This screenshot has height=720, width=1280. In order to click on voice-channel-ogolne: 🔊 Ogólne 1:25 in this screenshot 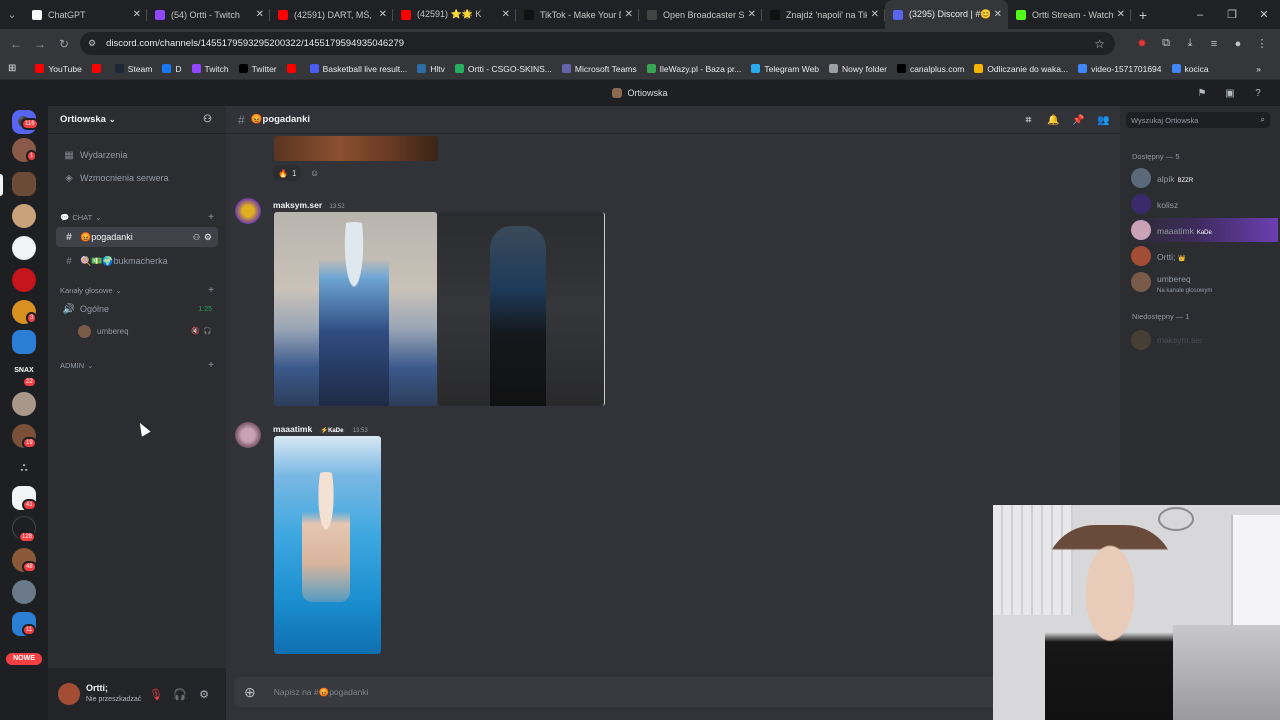, I will do `click(137, 309)`.